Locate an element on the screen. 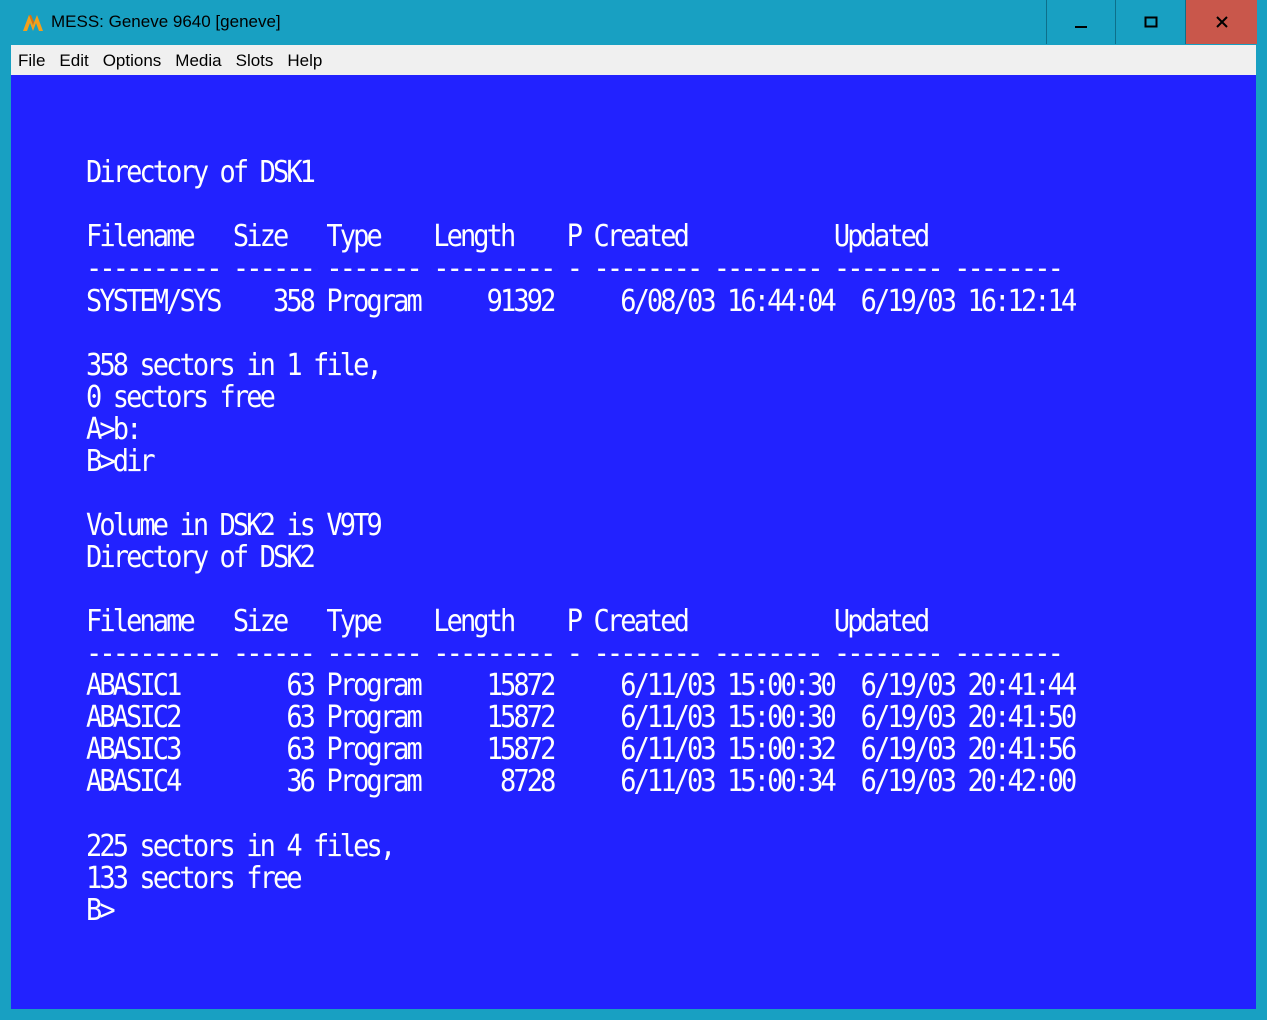 This screenshot has width=1267, height=1020. menu-edit: Edit is located at coordinates (73, 60).